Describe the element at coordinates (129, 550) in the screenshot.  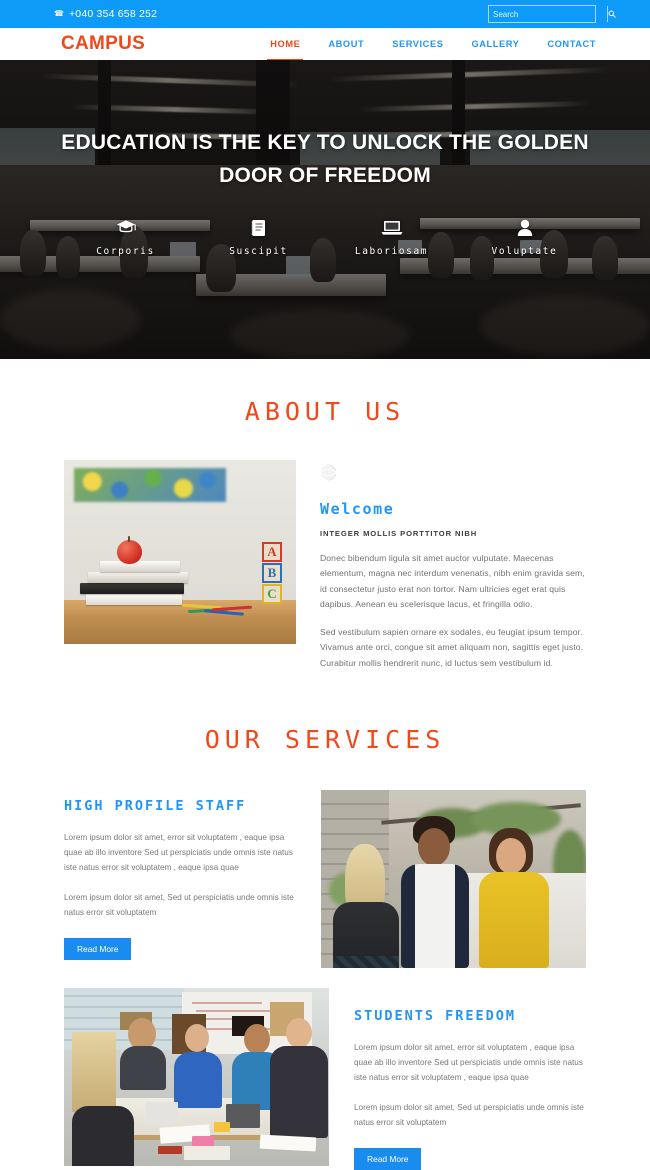
I see `apple-shape` at that location.